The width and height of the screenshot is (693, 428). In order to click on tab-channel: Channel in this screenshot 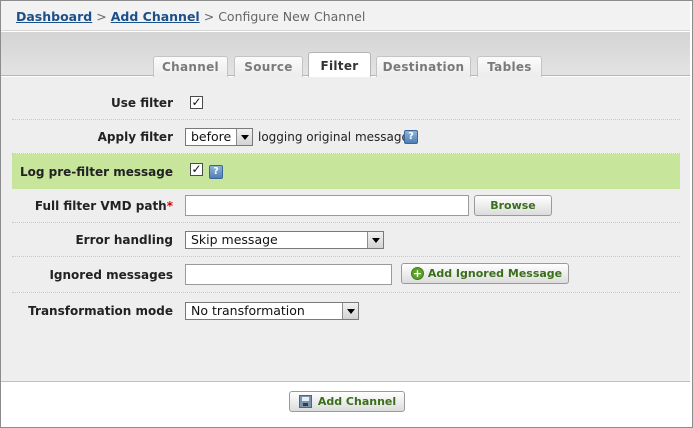, I will do `click(190, 66)`.